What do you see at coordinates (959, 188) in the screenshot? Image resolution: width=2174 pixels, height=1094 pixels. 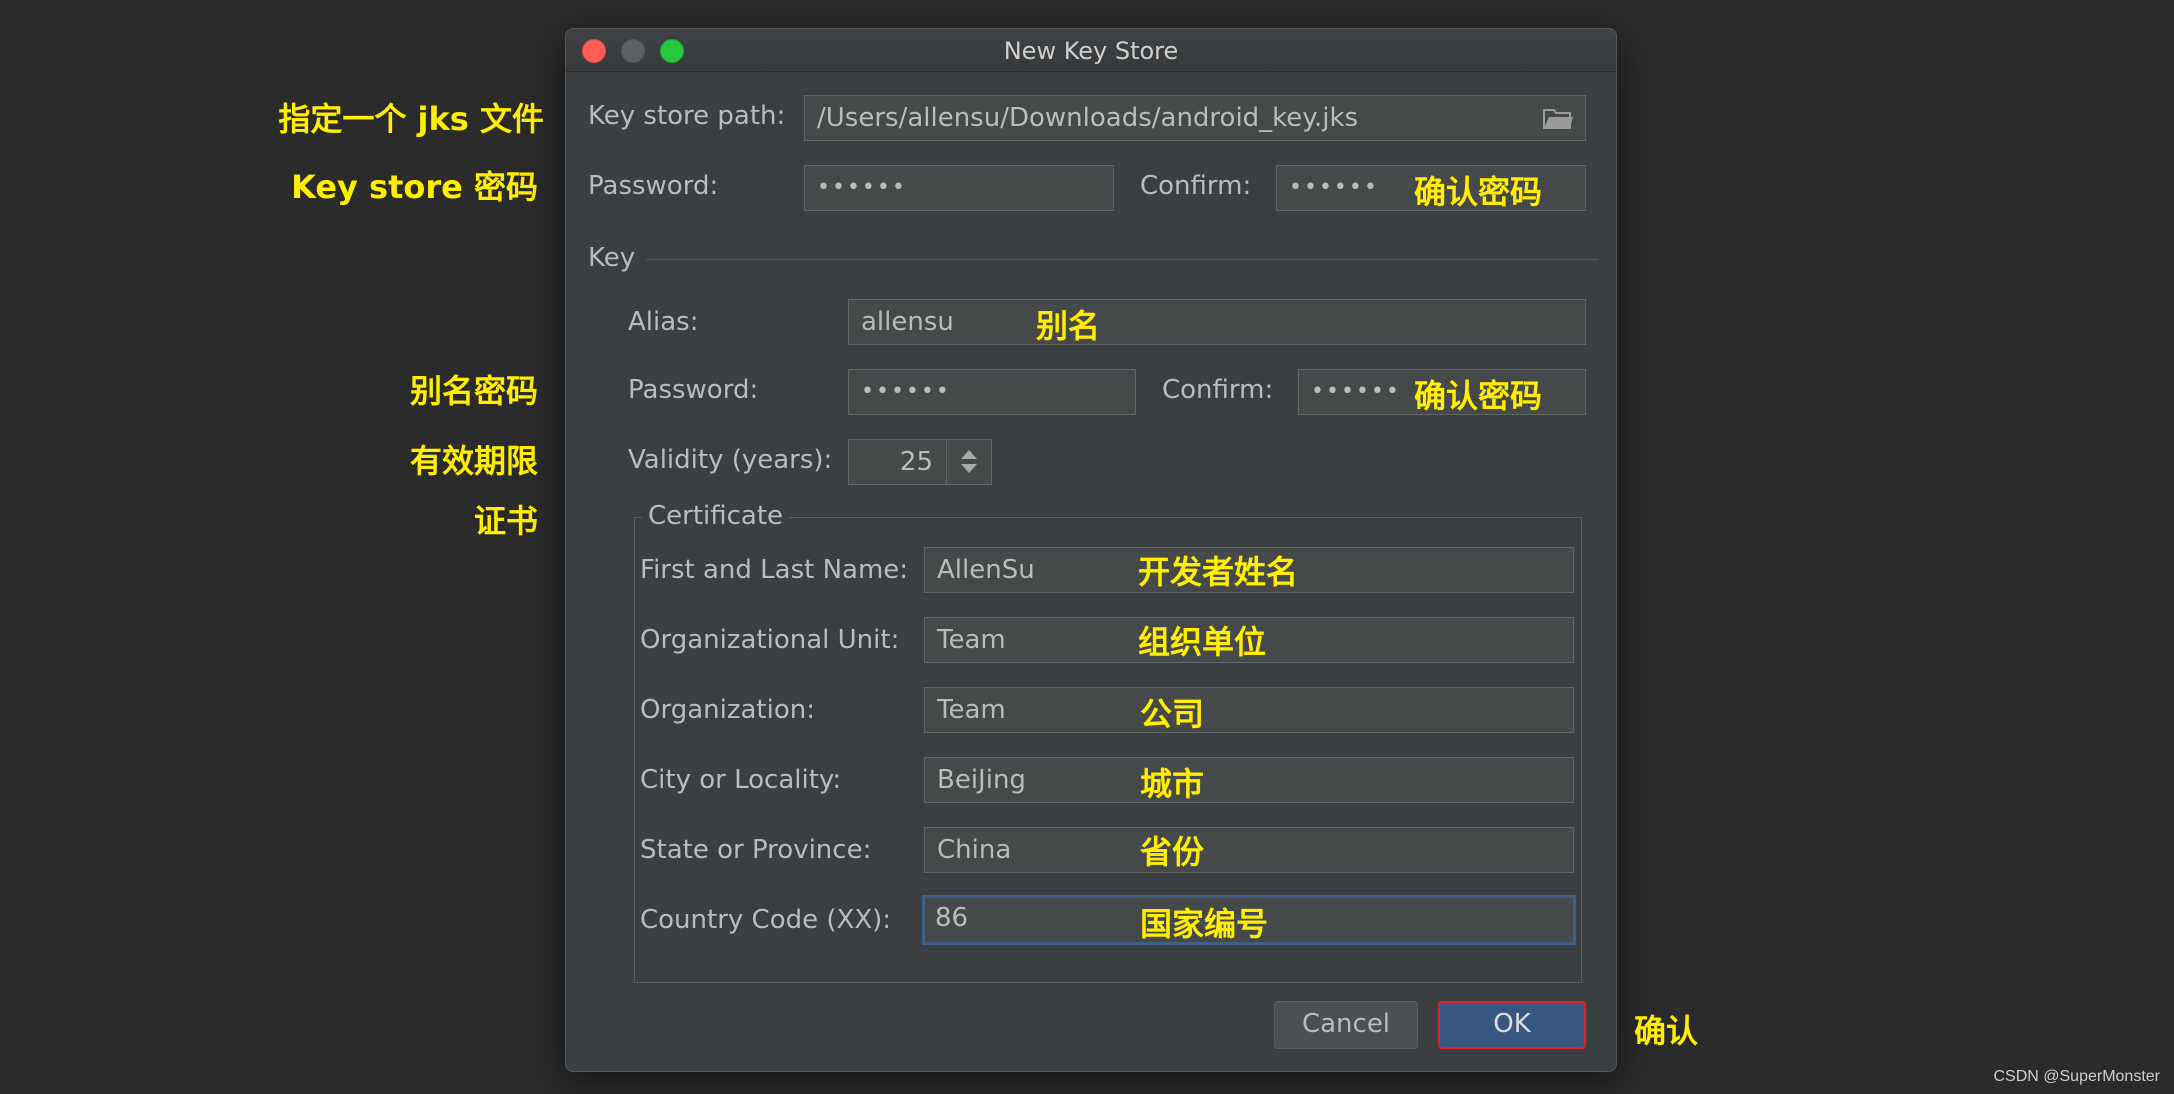 I see `keystore-password-field: ••••••` at bounding box center [959, 188].